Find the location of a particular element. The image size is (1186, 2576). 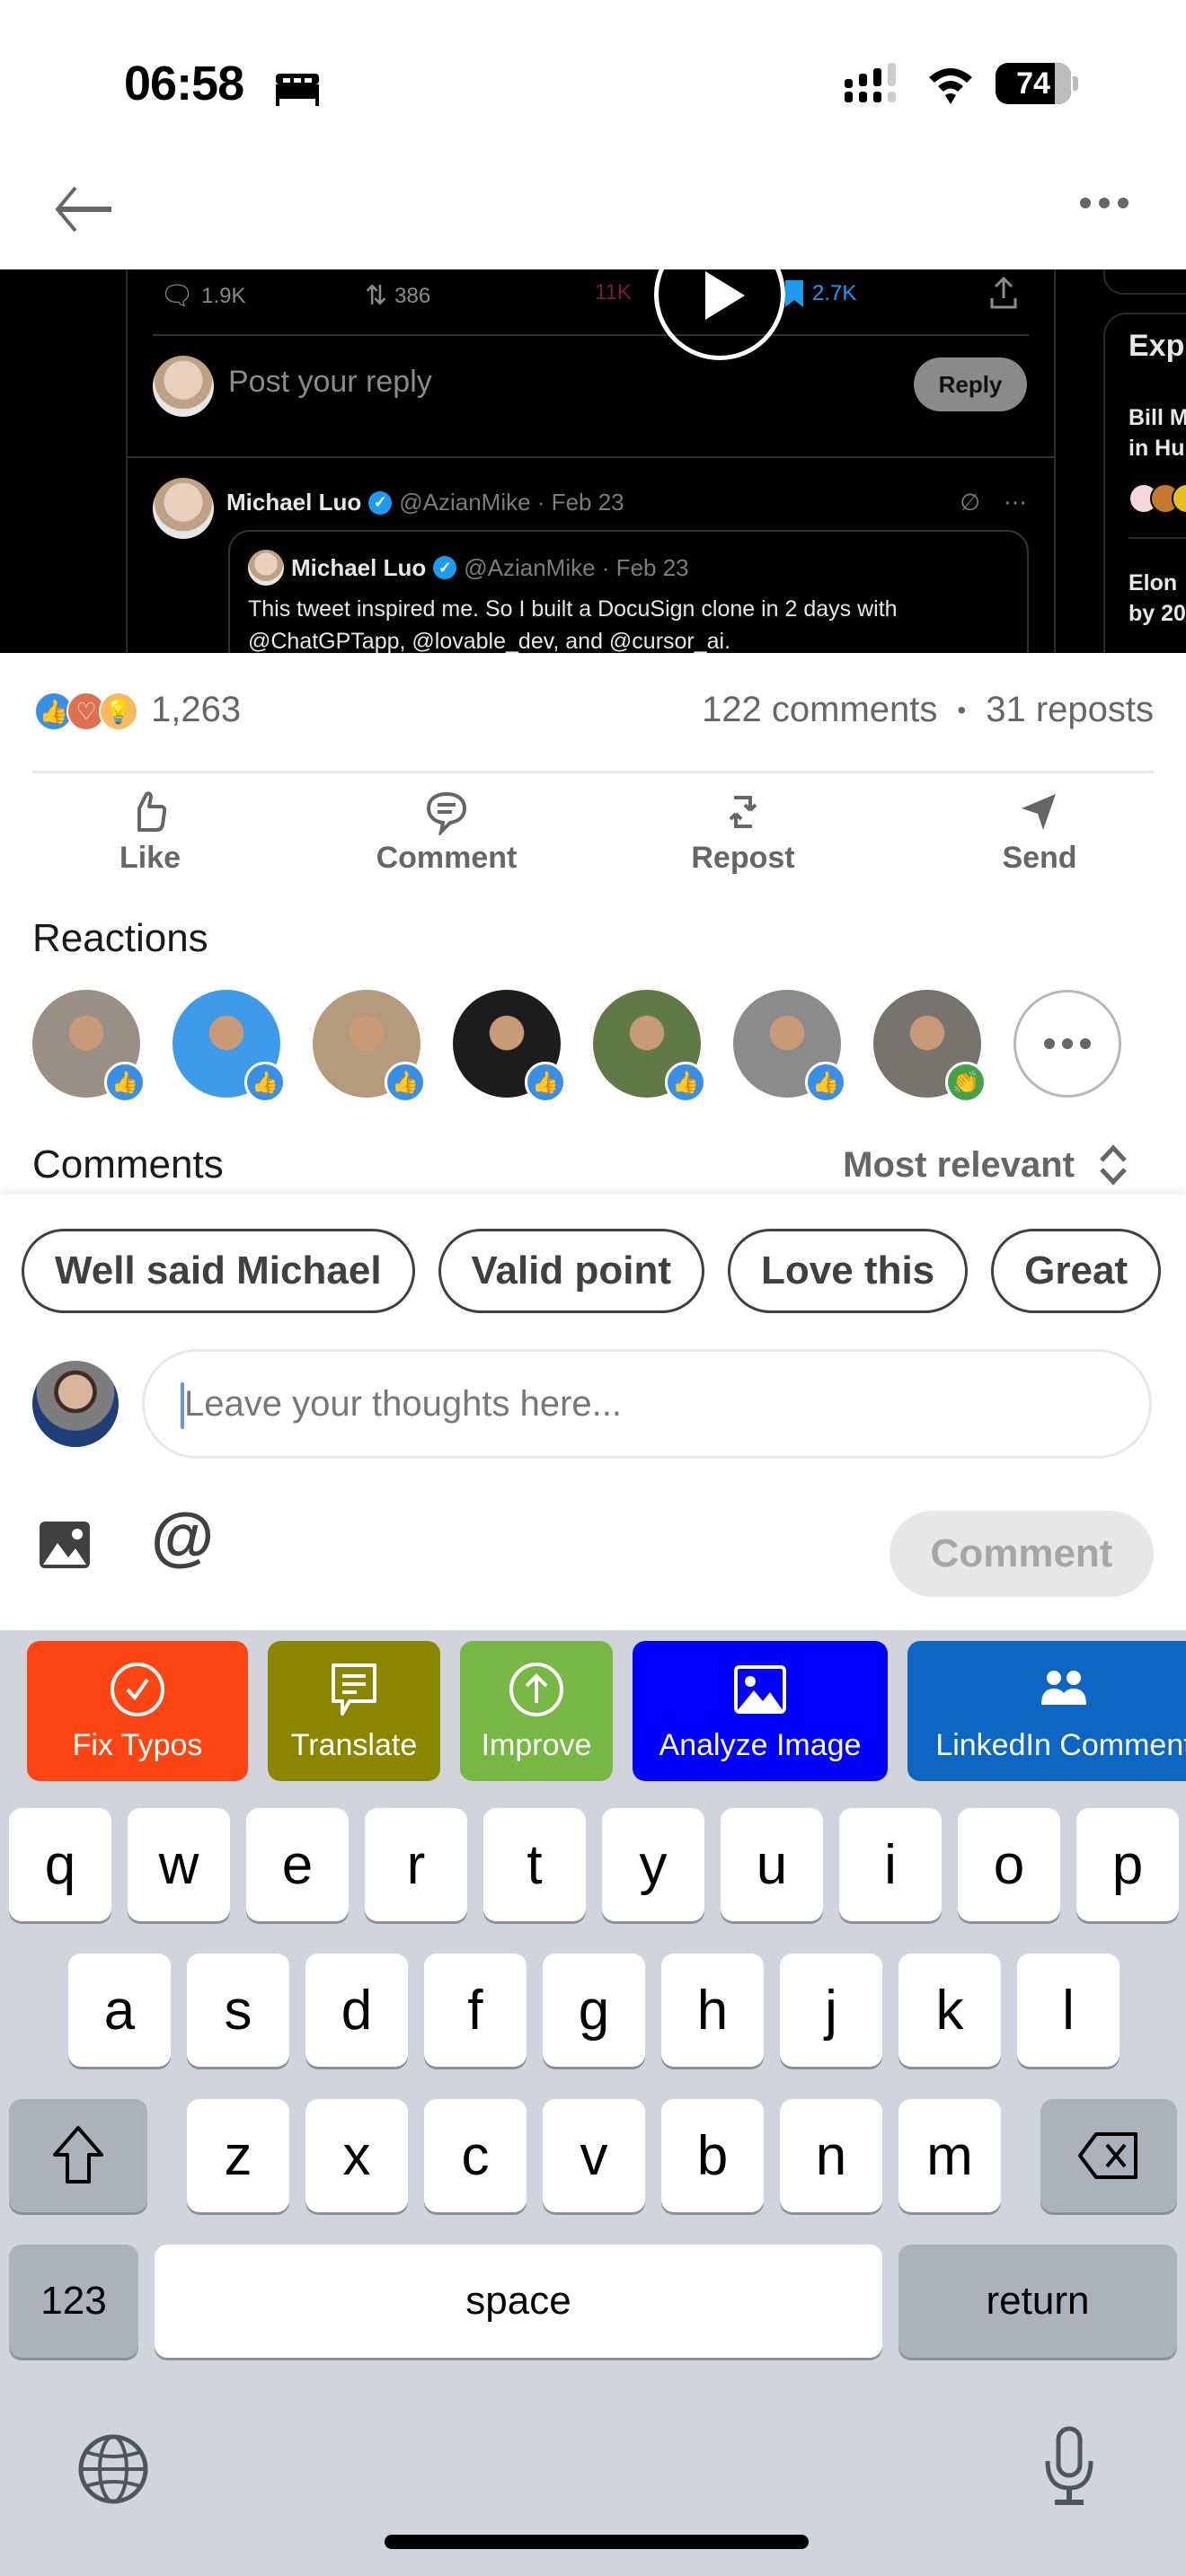

back-arrow-icon is located at coordinates (83, 209).